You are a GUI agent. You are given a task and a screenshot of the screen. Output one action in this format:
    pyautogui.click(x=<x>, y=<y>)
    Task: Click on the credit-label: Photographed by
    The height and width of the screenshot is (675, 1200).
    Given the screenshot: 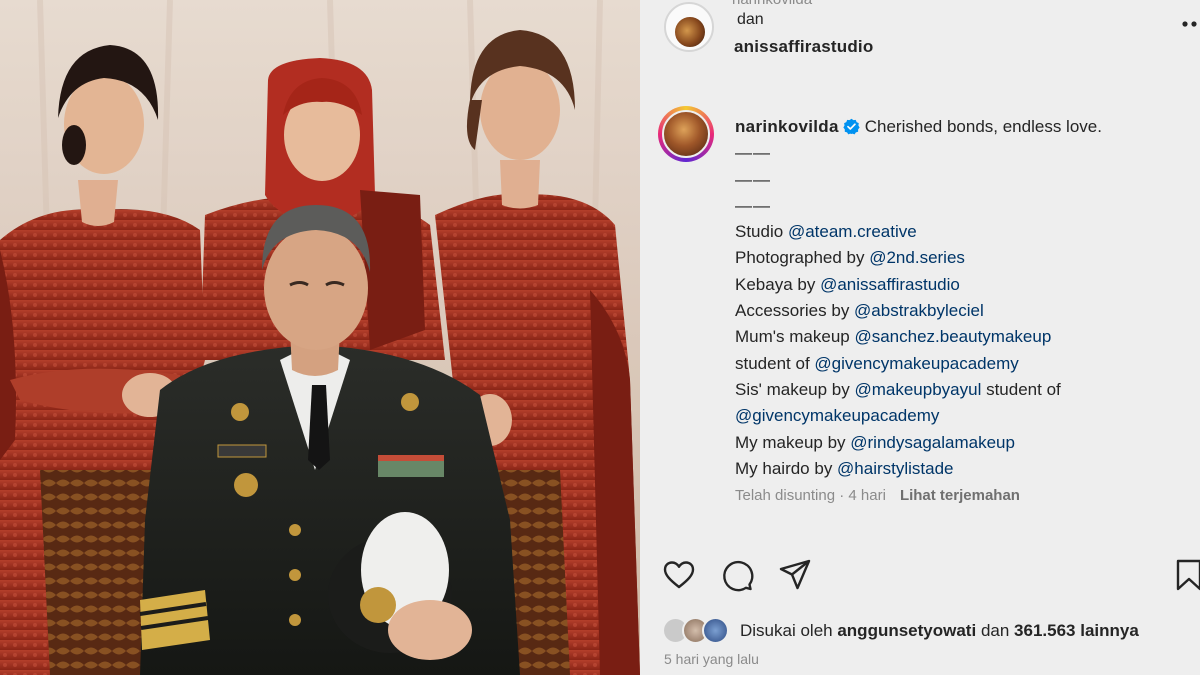 What is the action you would take?
    pyautogui.click(x=802, y=258)
    